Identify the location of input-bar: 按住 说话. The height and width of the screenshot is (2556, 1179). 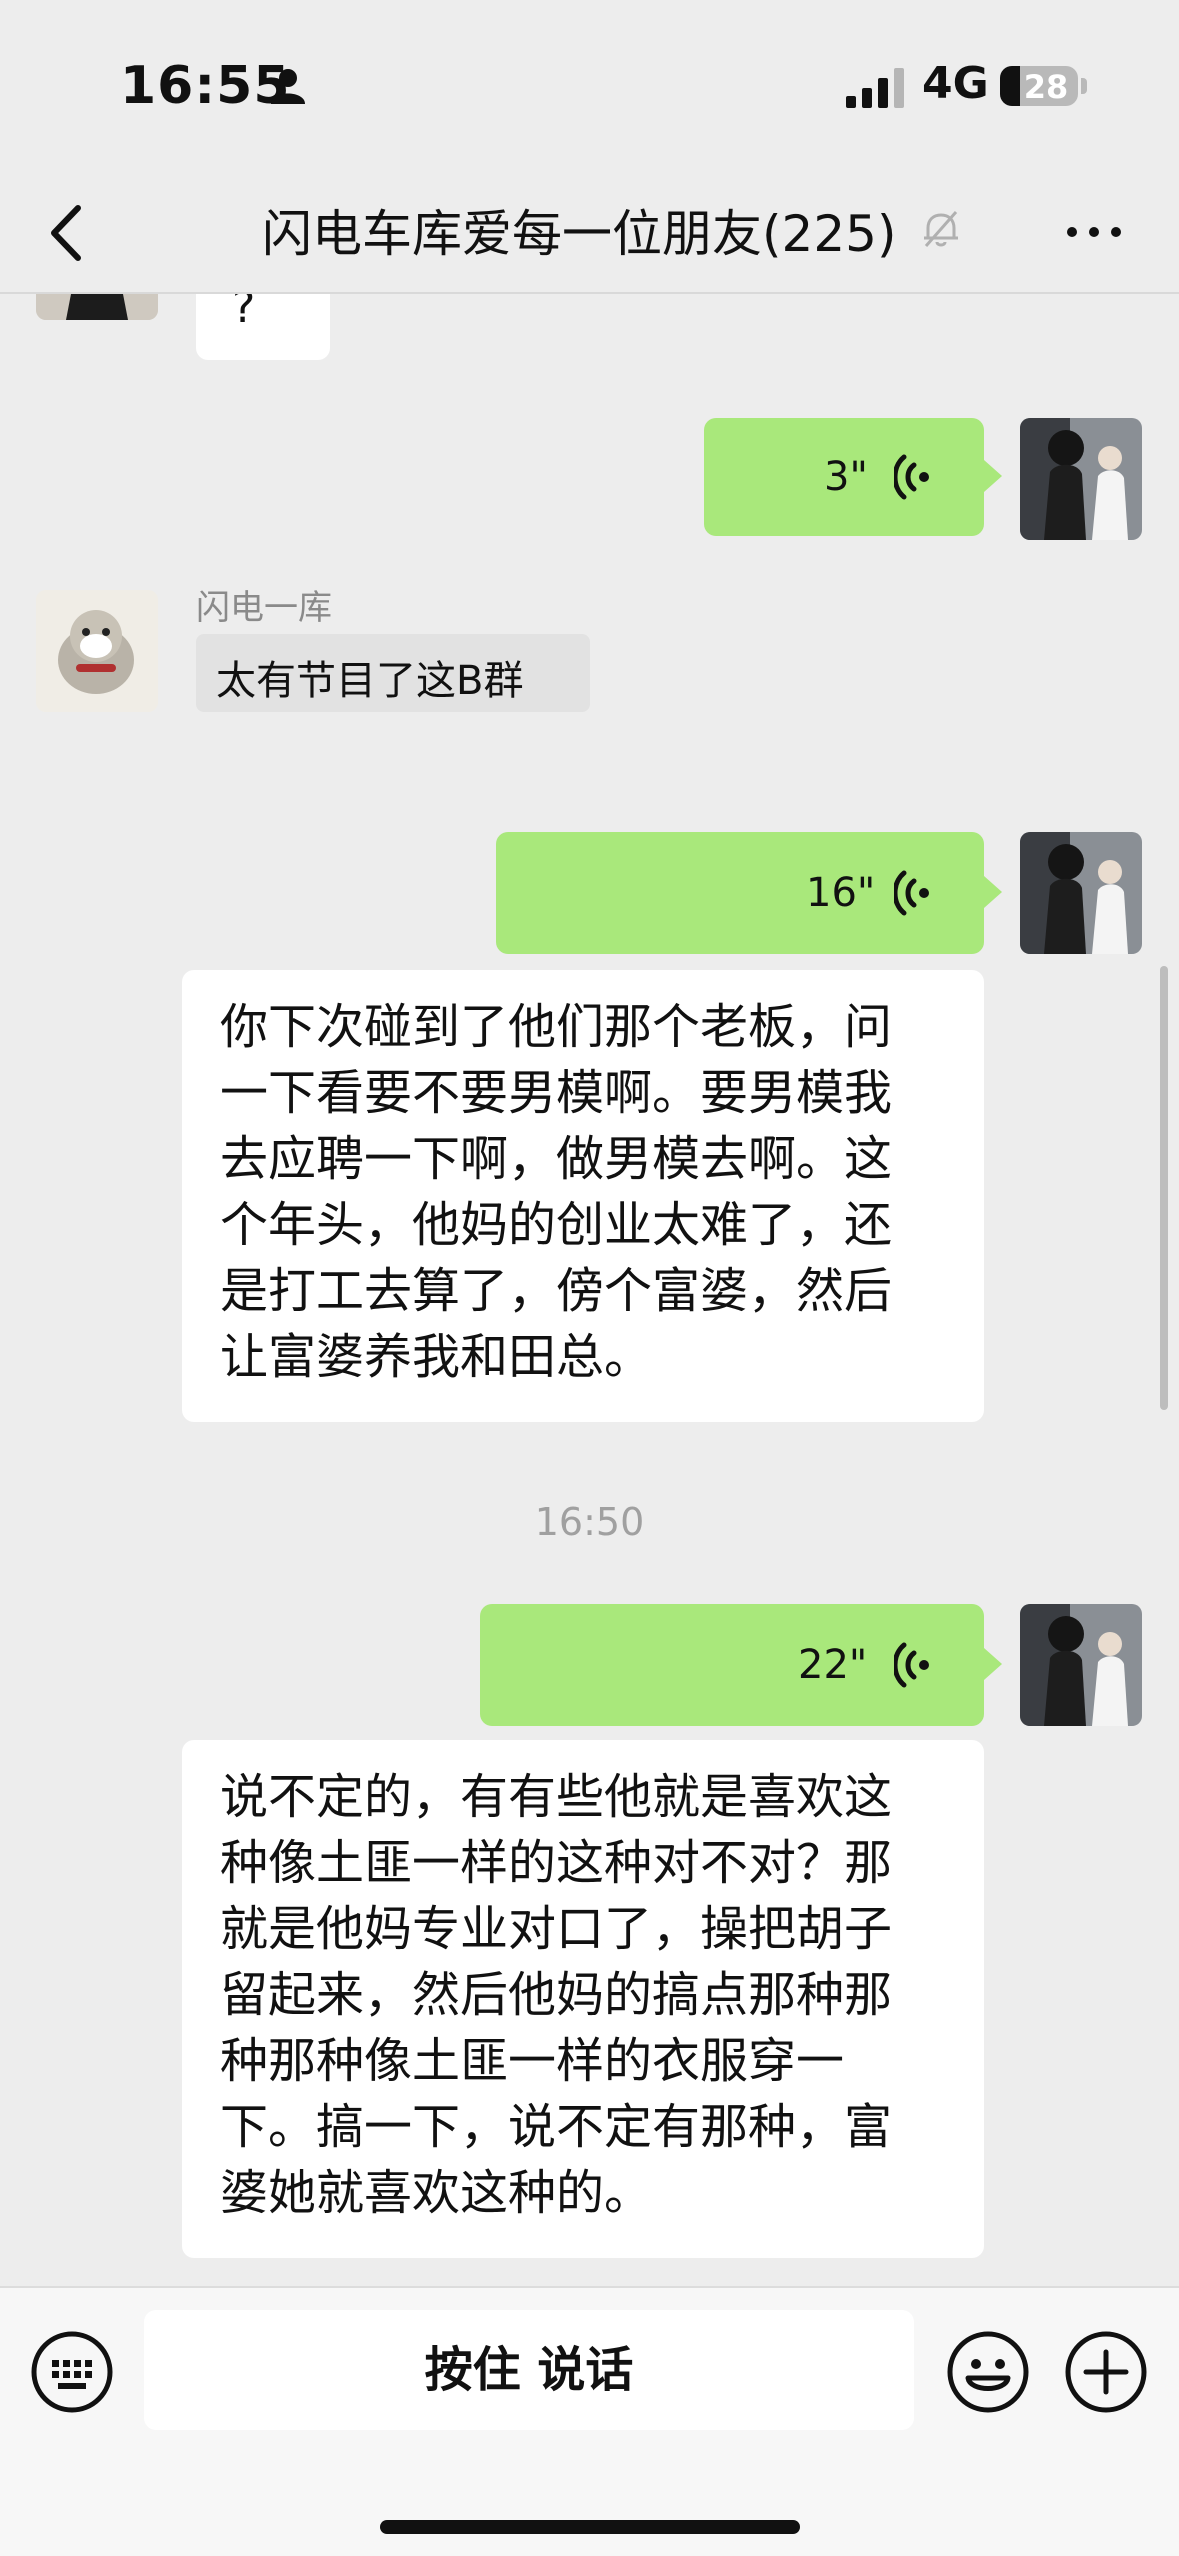
(589, 2421).